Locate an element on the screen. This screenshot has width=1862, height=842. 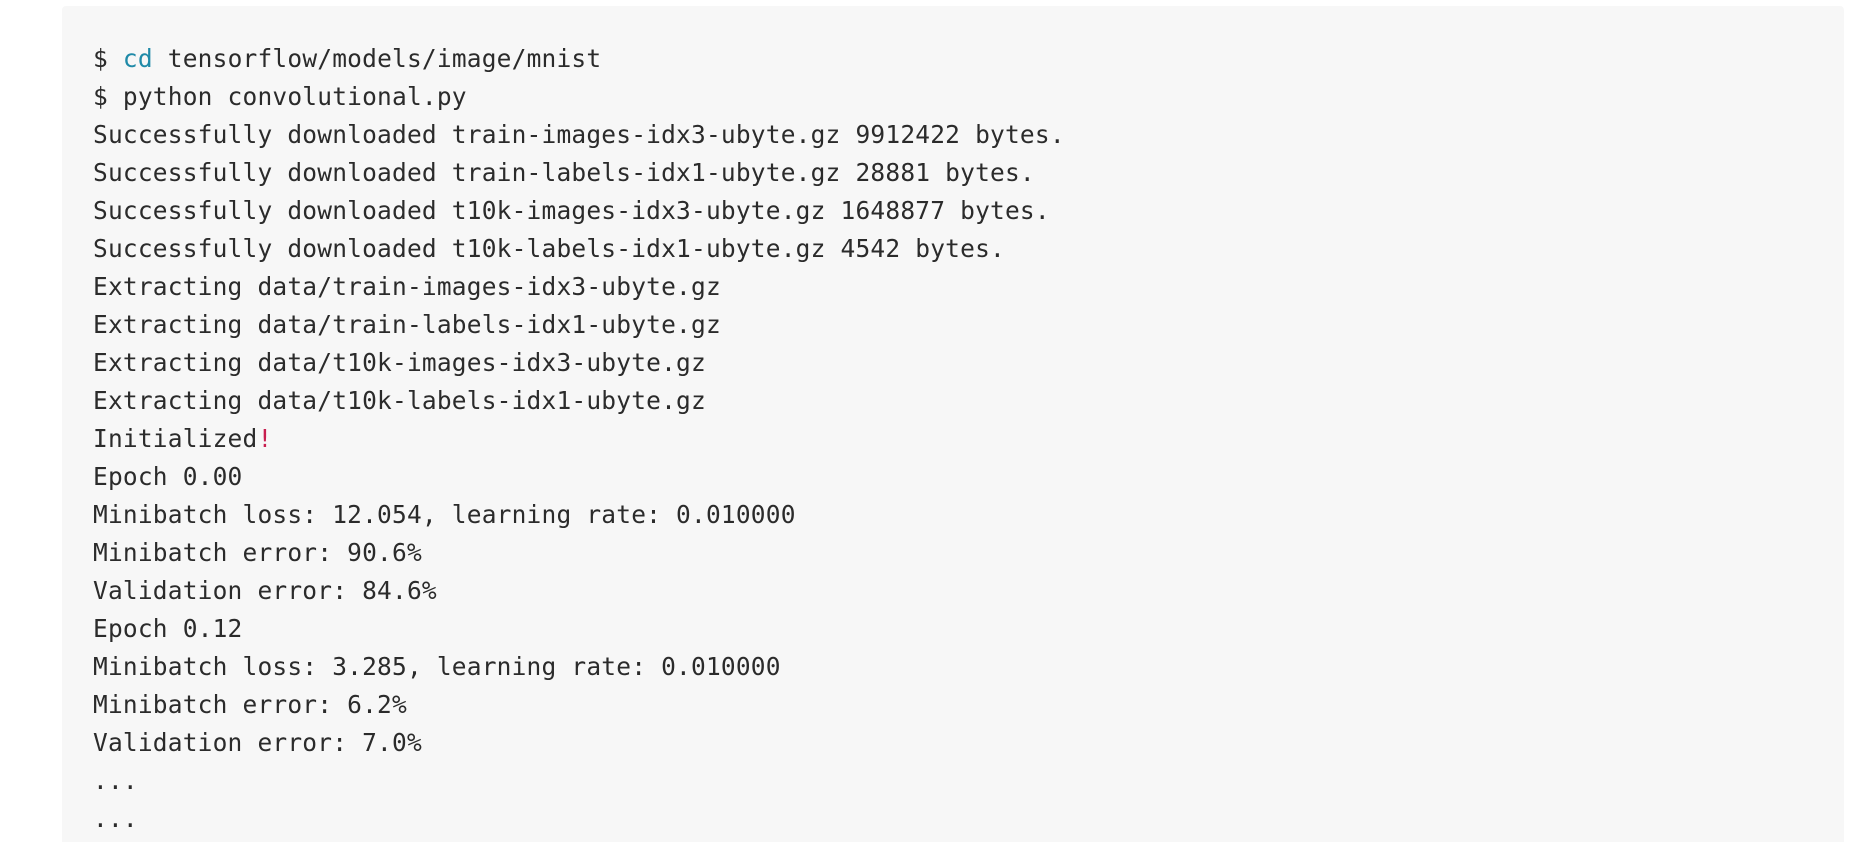
initialized-text: Initialized is located at coordinates (175, 438).